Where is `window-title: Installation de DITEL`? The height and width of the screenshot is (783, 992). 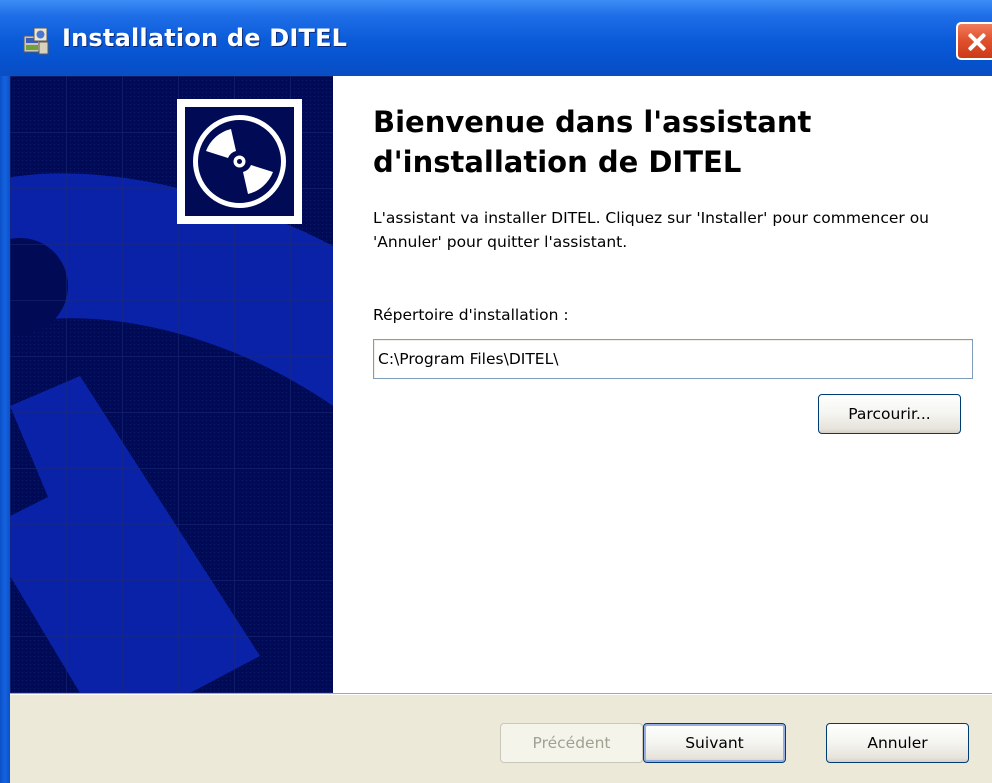 window-title: Installation de DITEL is located at coordinates (205, 38).